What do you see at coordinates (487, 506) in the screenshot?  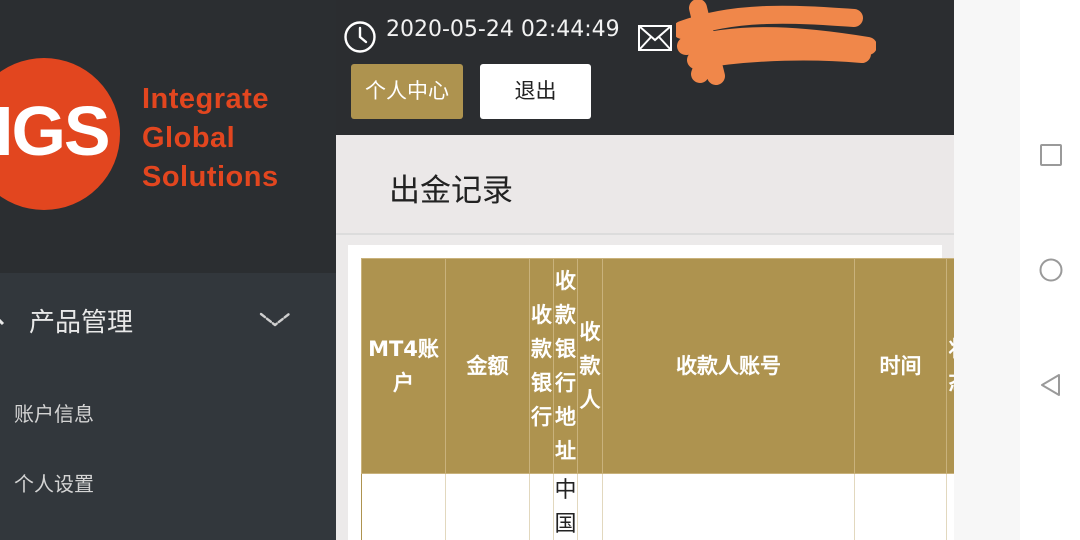 I see `cell-amount` at bounding box center [487, 506].